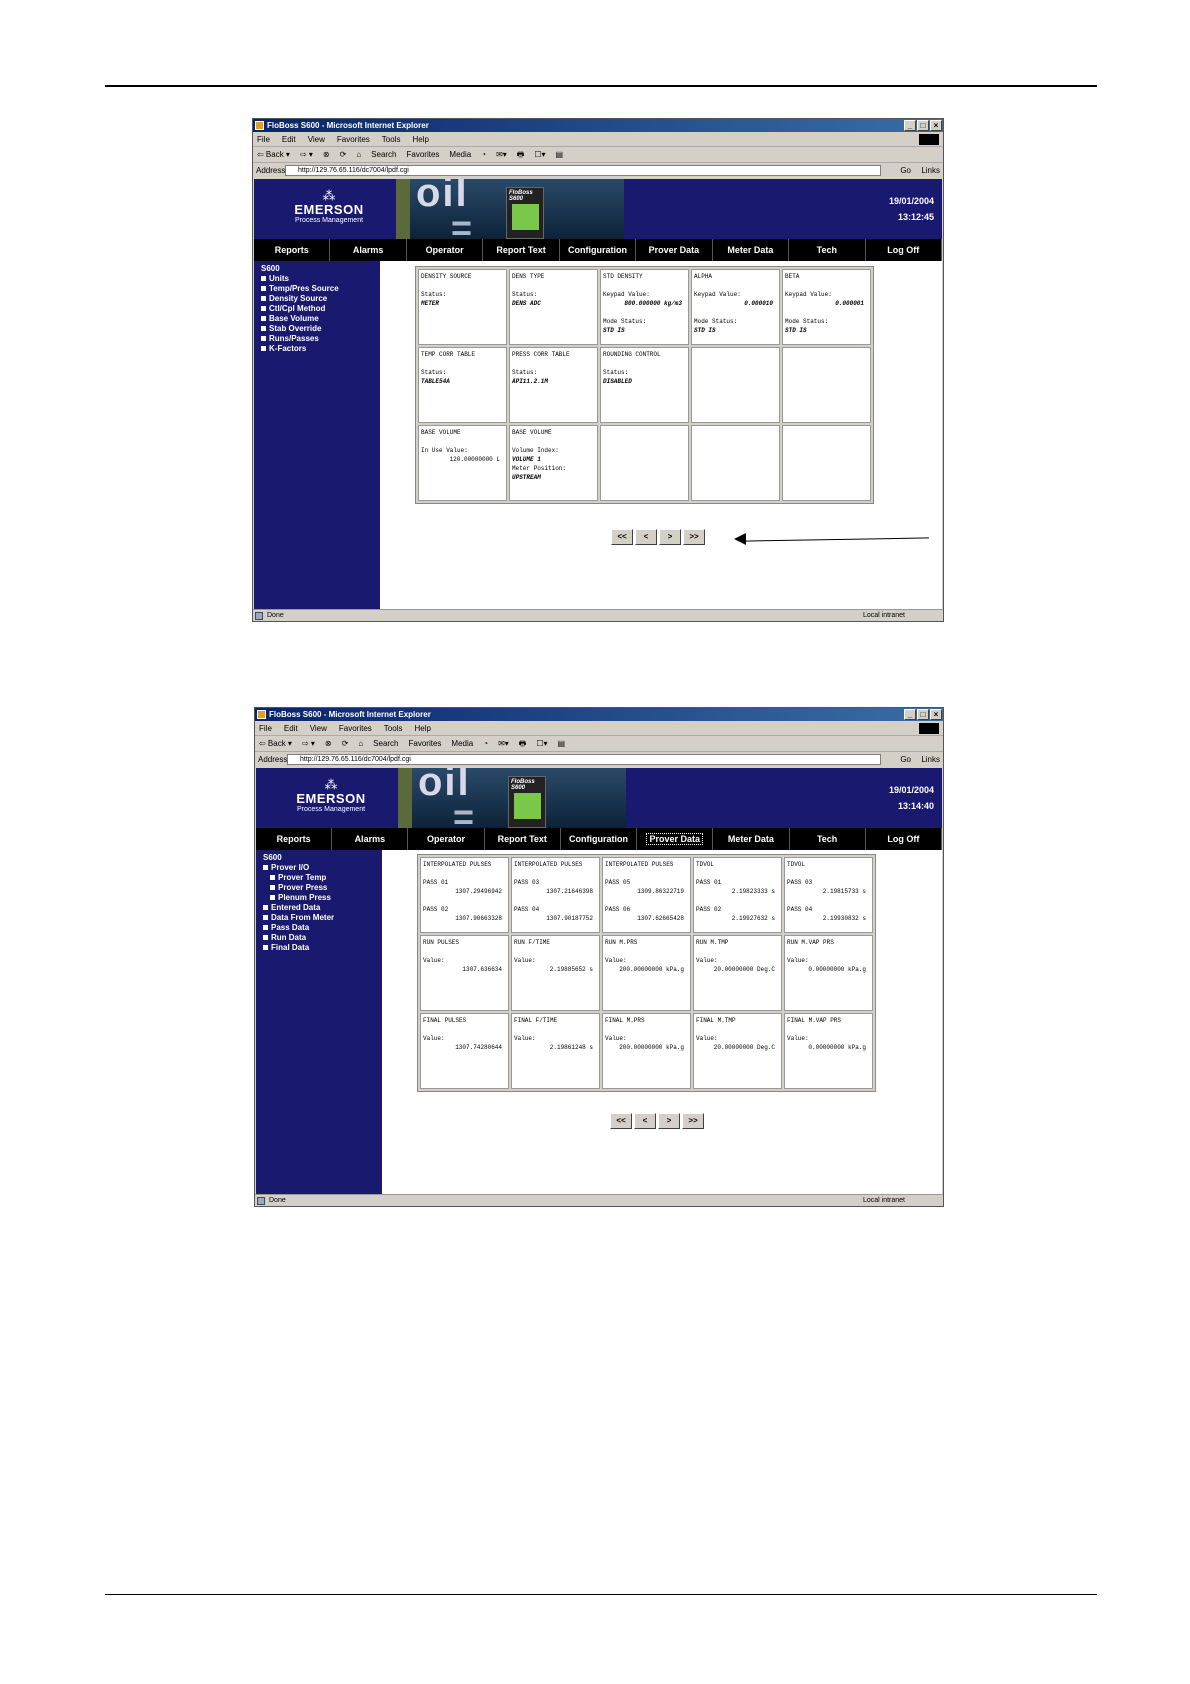 The height and width of the screenshot is (1684, 1190). I want to click on sidebar-item-label: Final Data, so click(290, 947).